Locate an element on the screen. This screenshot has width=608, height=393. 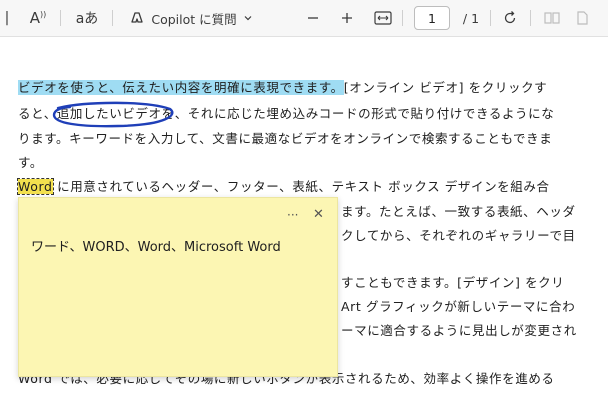
doc-line-1-rest: [オンライン ビデオ] をクリックす is located at coordinates (445, 87).